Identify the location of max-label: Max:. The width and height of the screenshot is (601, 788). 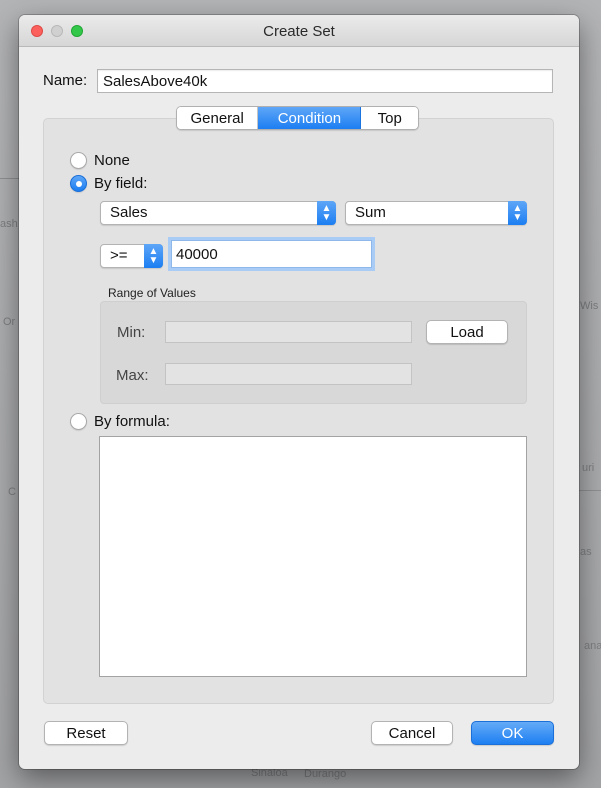
(132, 375).